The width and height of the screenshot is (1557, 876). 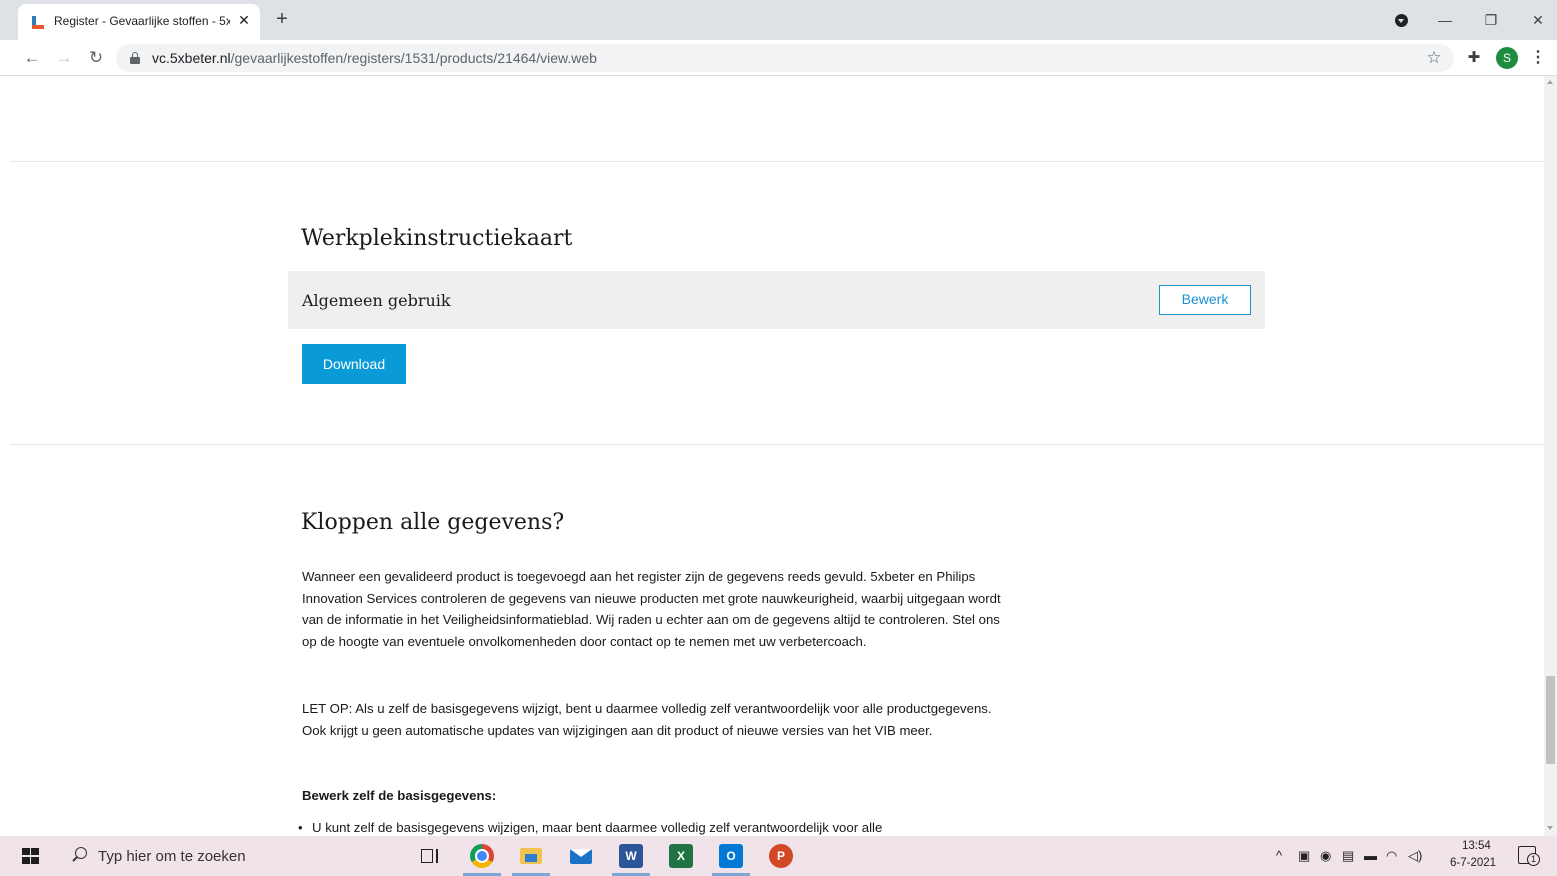 What do you see at coordinates (1533, 859) in the screenshot?
I see `notification-count-badge: 1` at bounding box center [1533, 859].